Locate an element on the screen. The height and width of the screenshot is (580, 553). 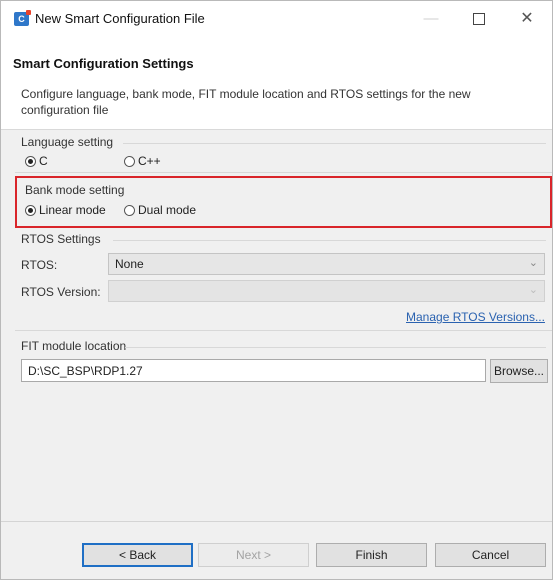
radio-linear-mode: Linear mode is located at coordinates (65, 210).